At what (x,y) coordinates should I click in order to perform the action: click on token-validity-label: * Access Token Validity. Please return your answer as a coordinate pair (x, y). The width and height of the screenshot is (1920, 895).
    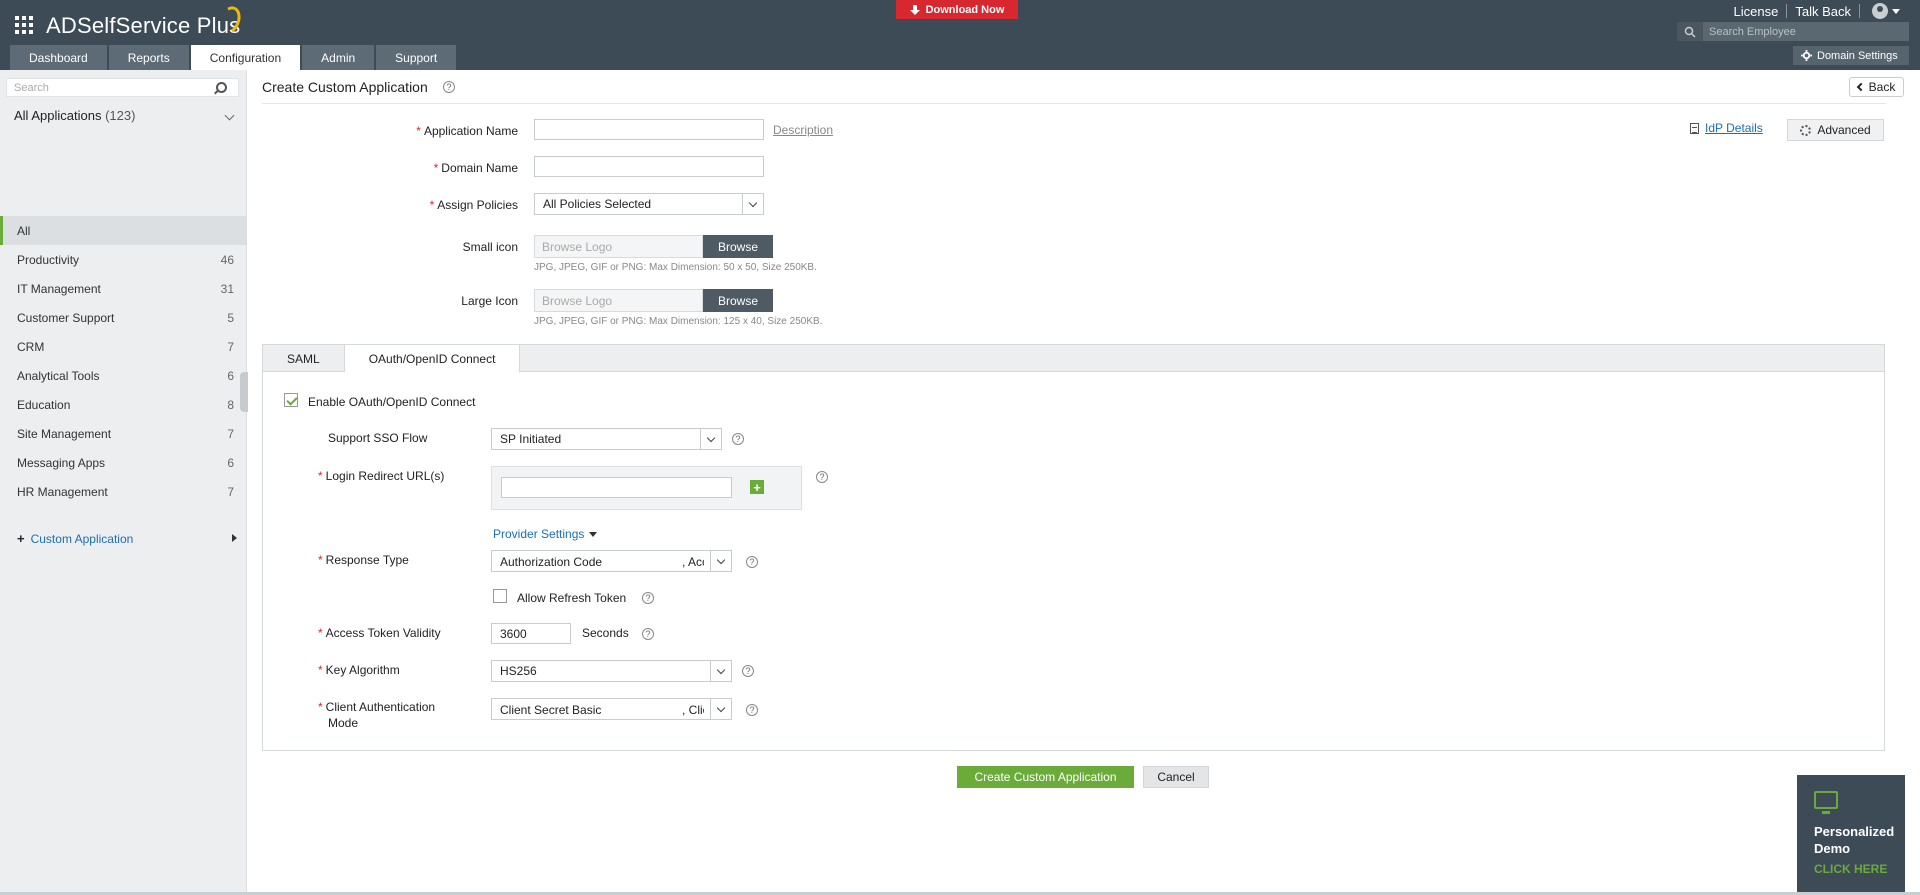
    Looking at the image, I should click on (379, 633).